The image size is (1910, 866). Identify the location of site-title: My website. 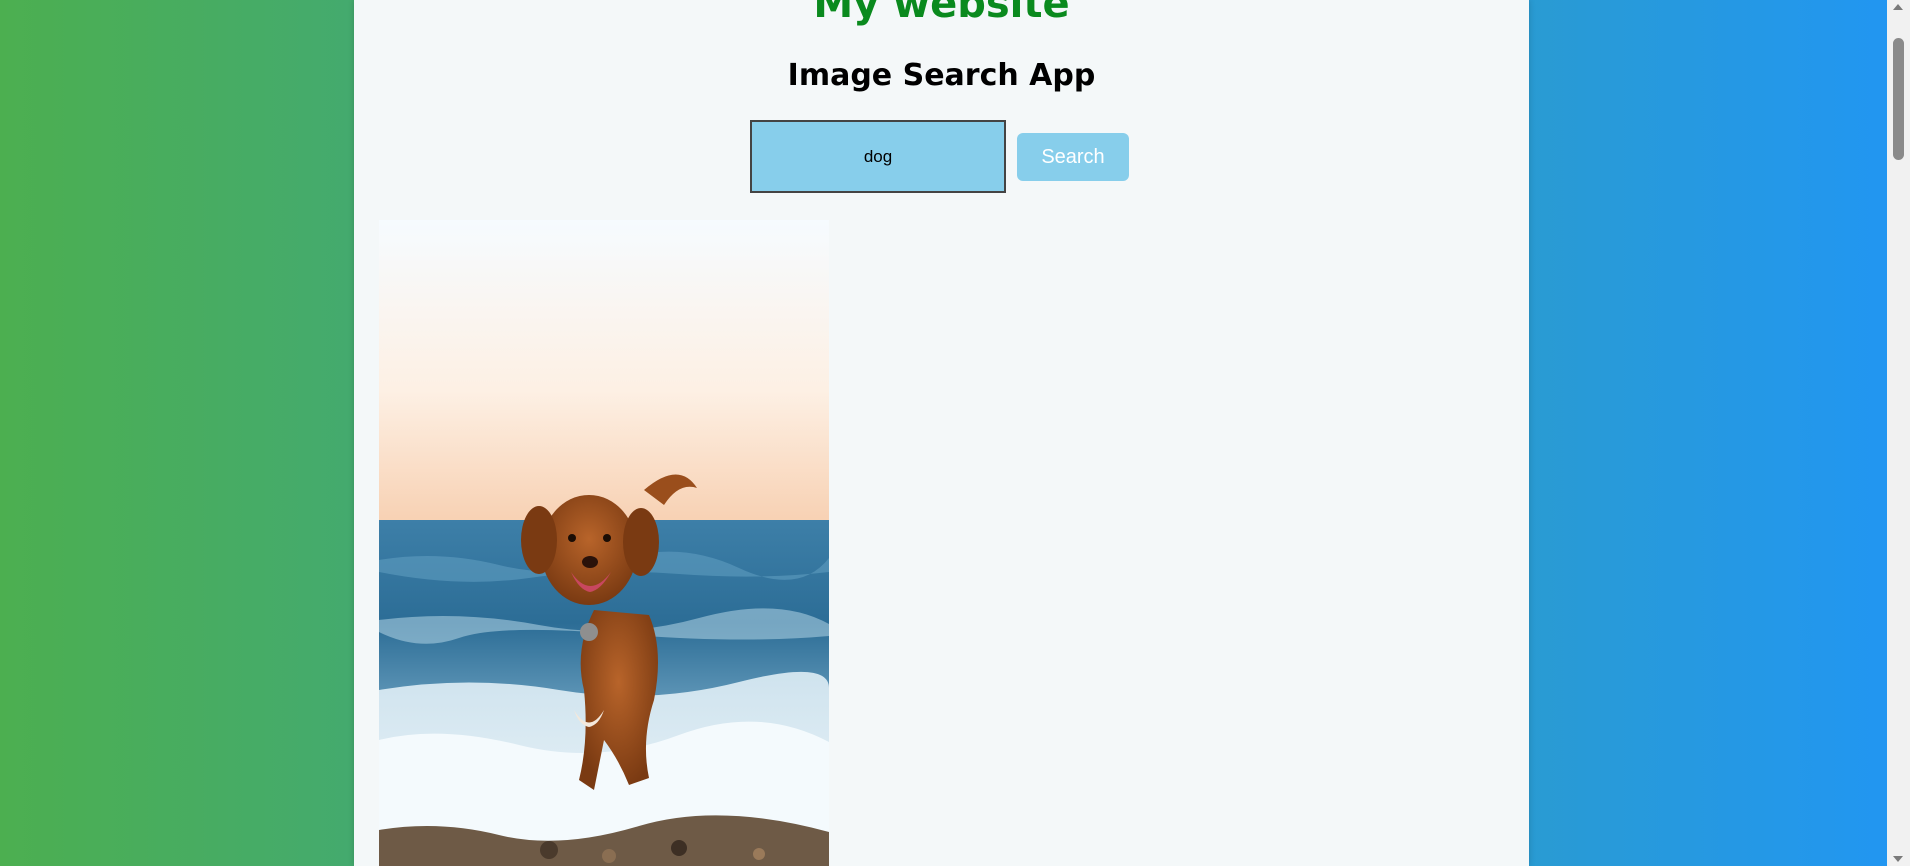
(941, 13).